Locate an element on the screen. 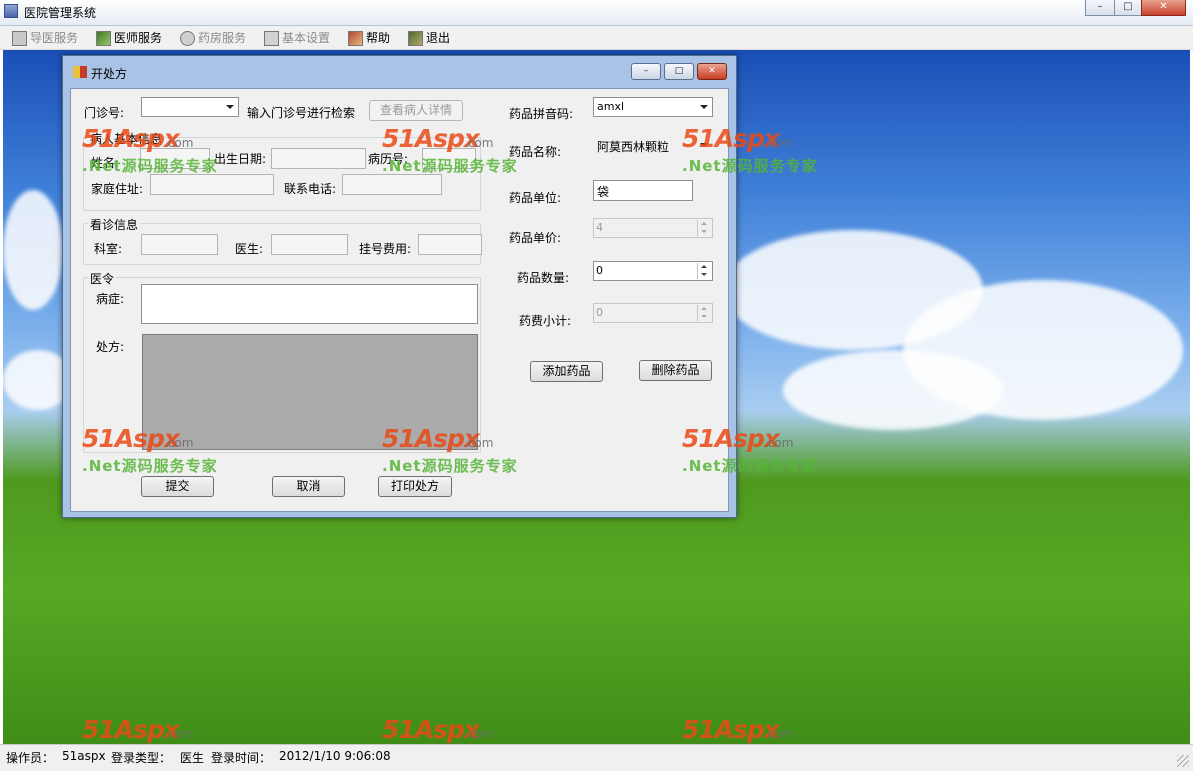 Image resolution: width=1193 pixels, height=771 pixels. medical-order-group: 医令 病症: 处方: is located at coordinates (282, 361).